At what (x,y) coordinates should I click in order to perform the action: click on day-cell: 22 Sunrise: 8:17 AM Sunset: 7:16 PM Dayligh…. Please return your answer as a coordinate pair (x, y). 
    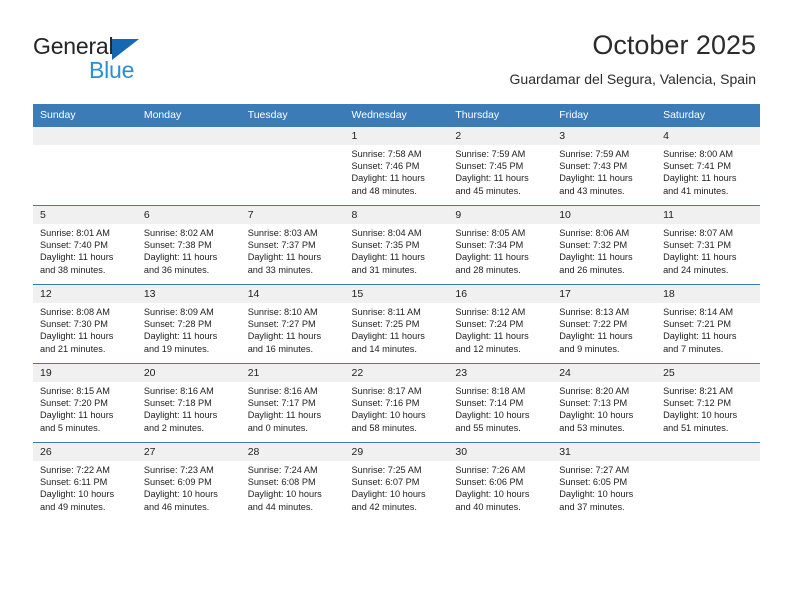
    Looking at the image, I should click on (396, 403).